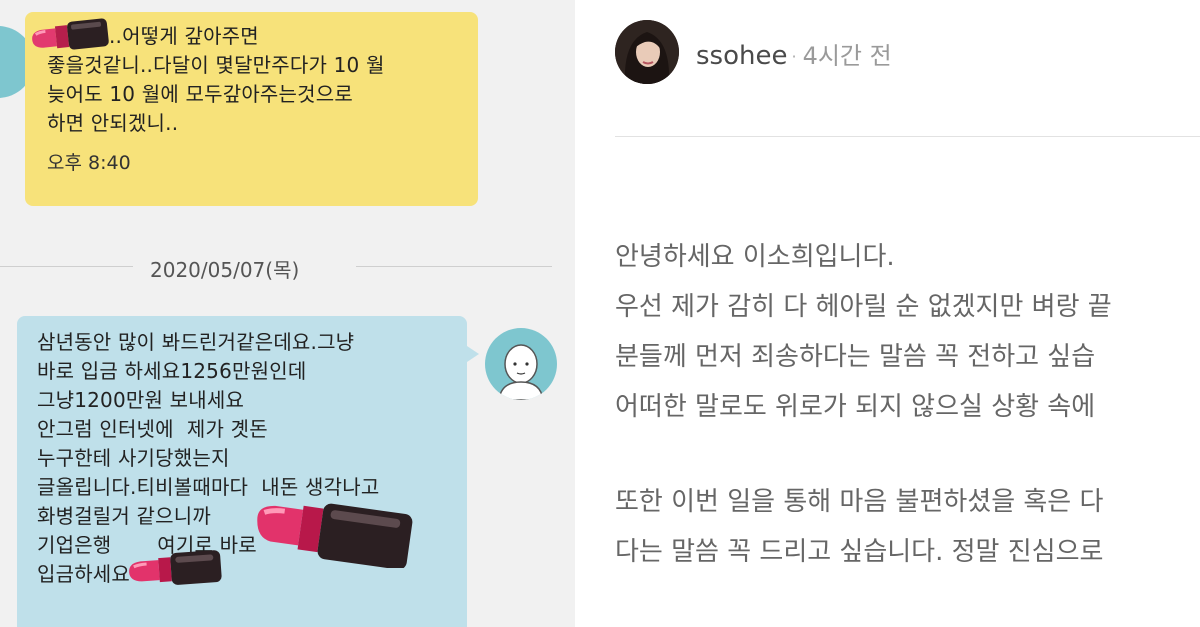  Describe the element at coordinates (755, 257) in the screenshot. I see `post-text-line: 안녕하세요 이소희입니다.` at that location.